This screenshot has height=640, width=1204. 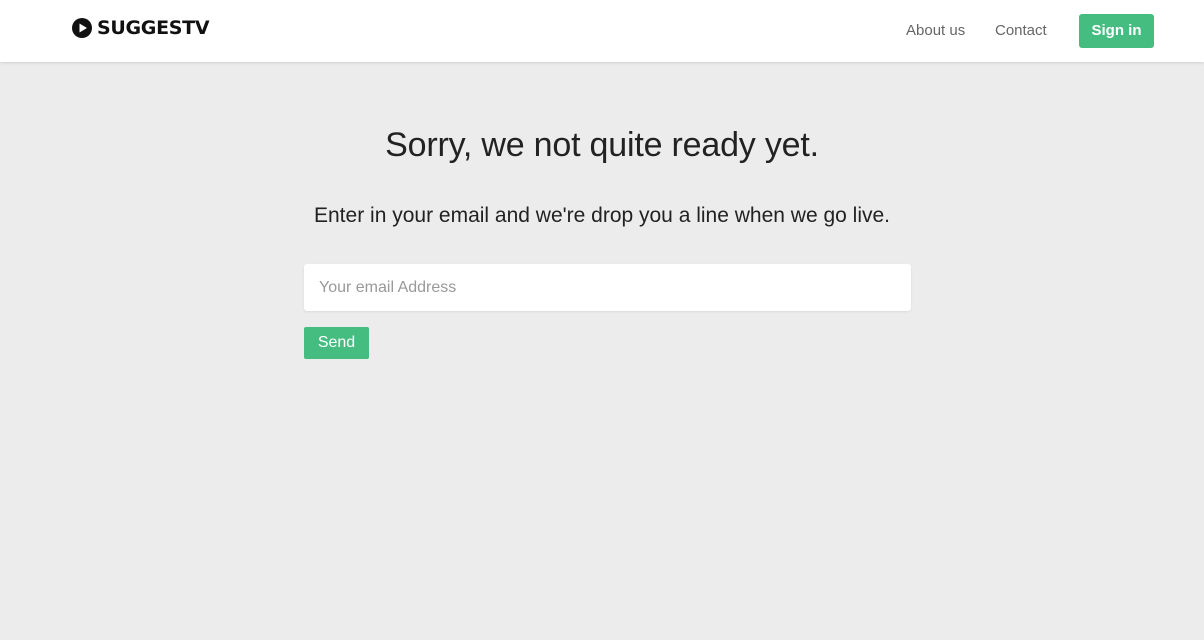 I want to click on page-headline: Sorry, we not quite ready yet., so click(x=602, y=145).